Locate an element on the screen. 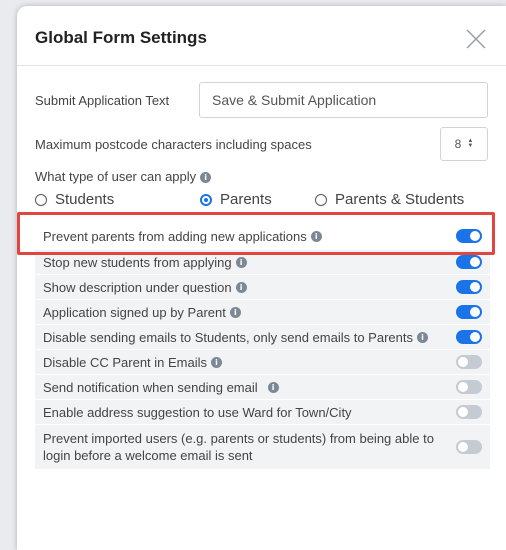  submit-text-input is located at coordinates (343, 100).